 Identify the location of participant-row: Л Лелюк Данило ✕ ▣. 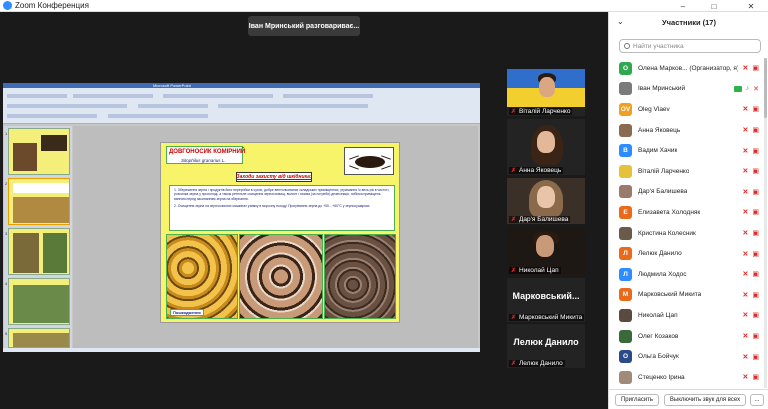
(688, 253).